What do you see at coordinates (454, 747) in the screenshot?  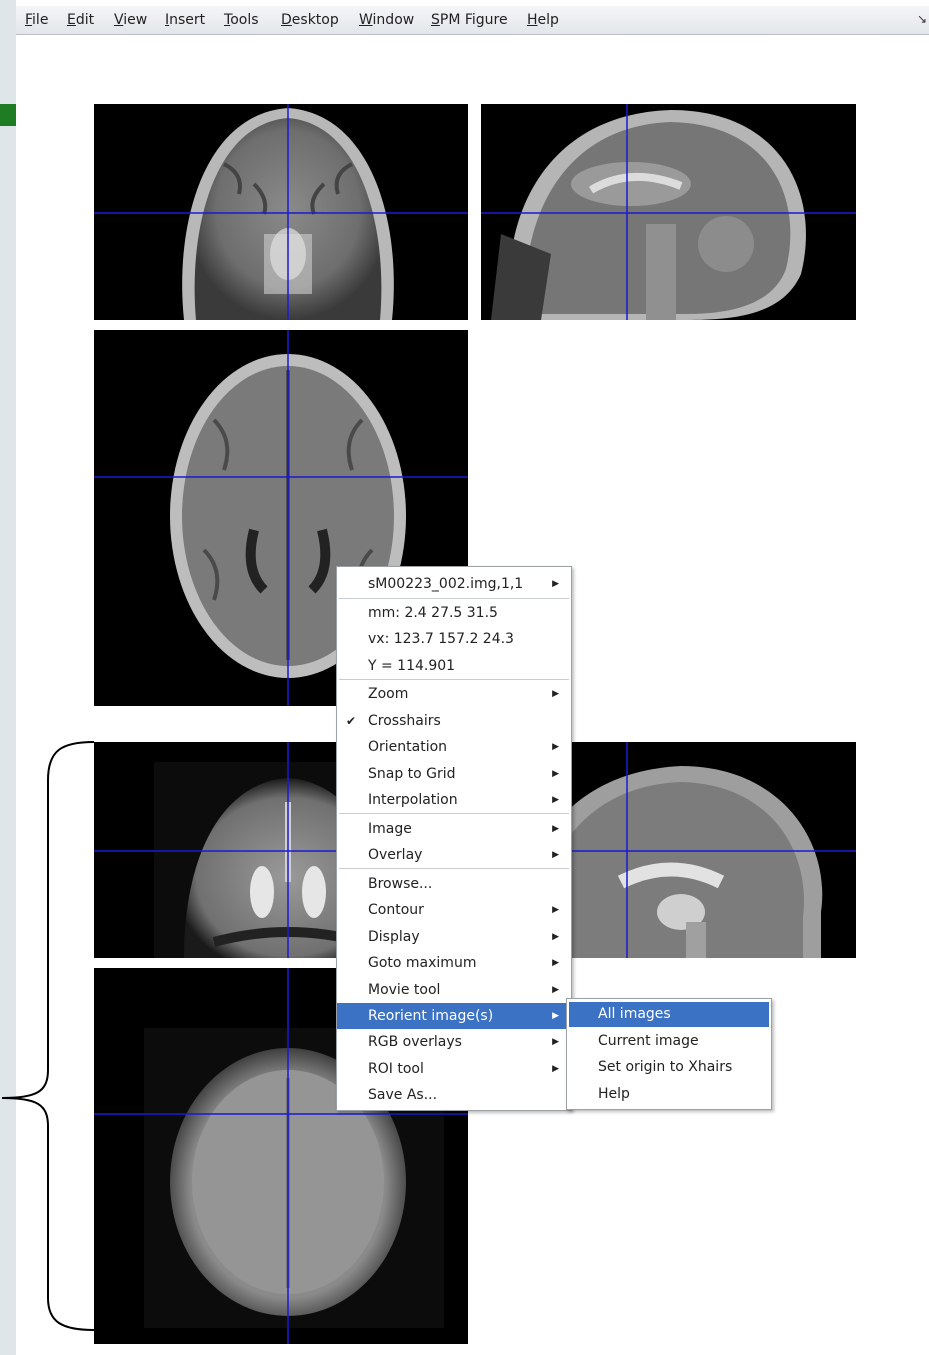 I see `ctx-orientation: Orientation ▶` at bounding box center [454, 747].